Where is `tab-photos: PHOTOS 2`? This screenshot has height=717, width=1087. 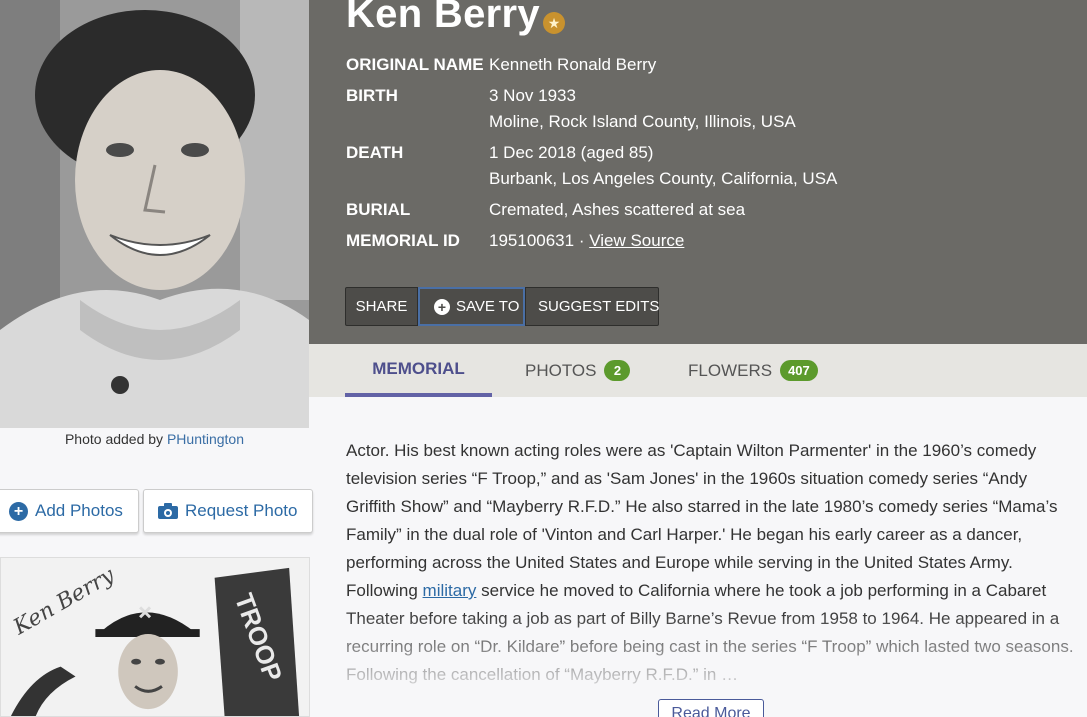 tab-photos: PHOTOS 2 is located at coordinates (578, 370).